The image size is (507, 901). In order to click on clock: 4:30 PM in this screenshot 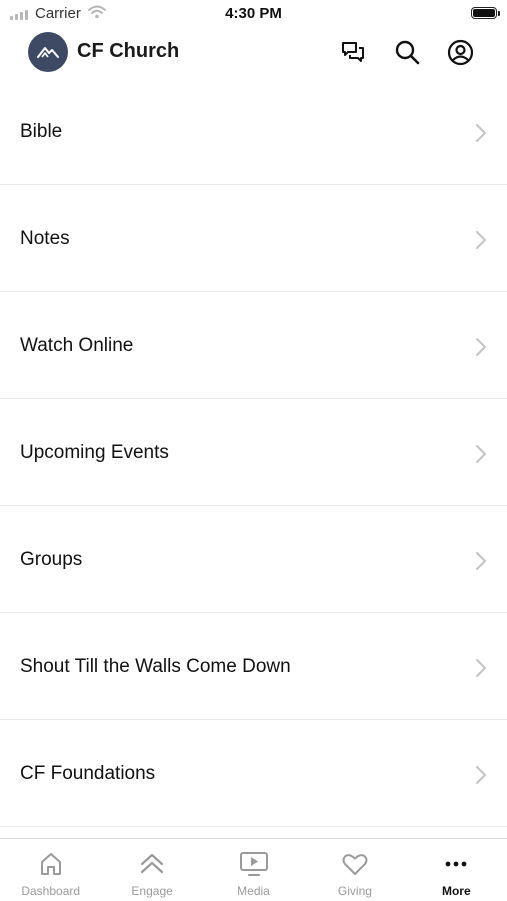, I will do `click(253, 13)`.